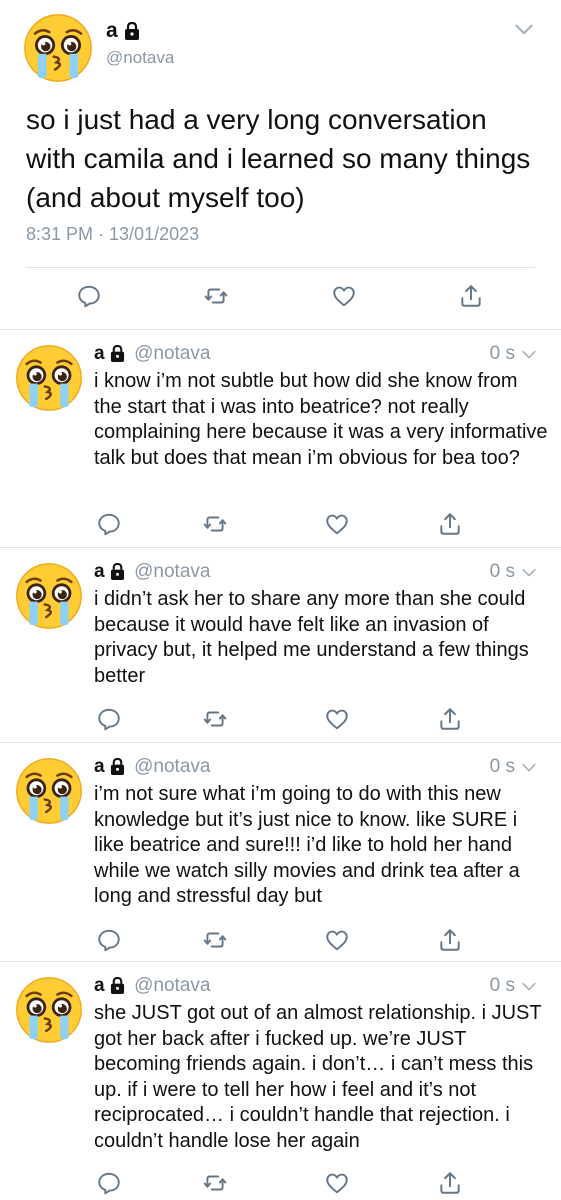  What do you see at coordinates (280, 297) in the screenshot?
I see `tweet-actions` at bounding box center [280, 297].